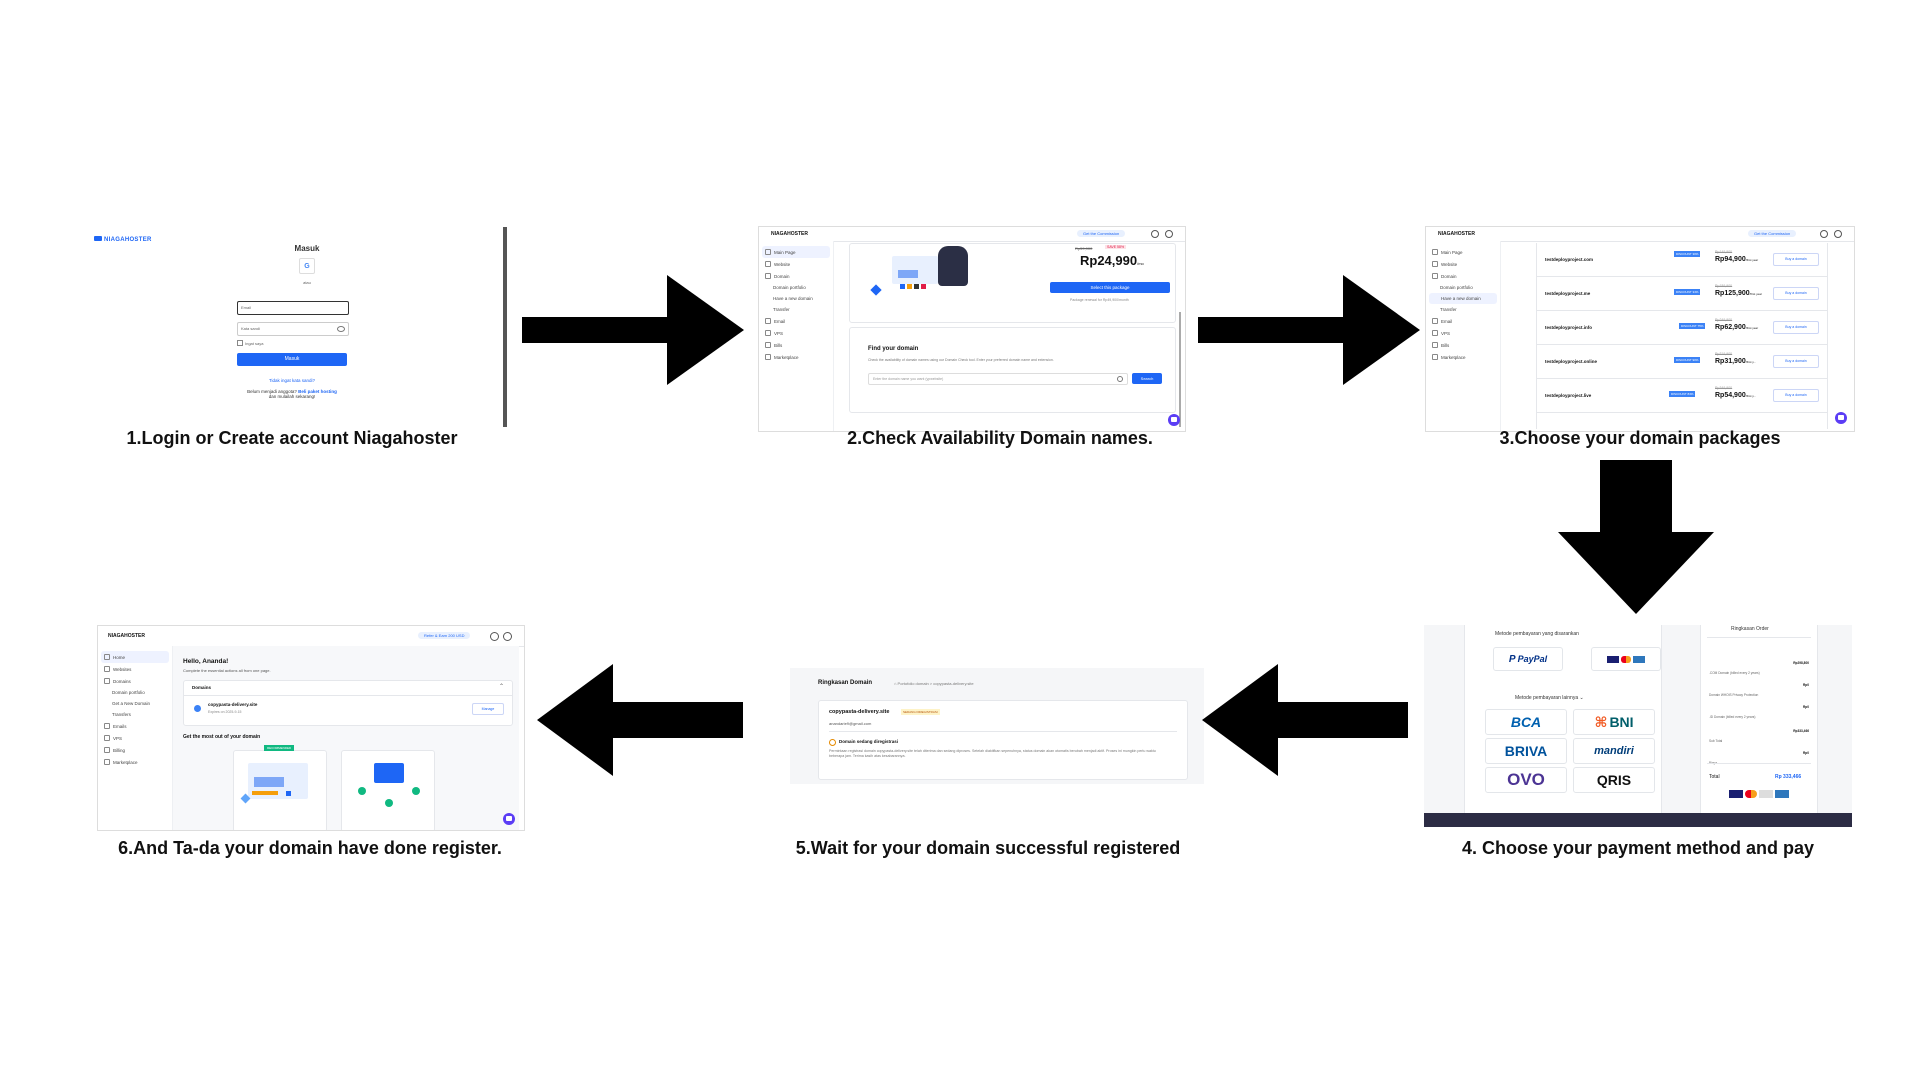 The width and height of the screenshot is (1920, 1080). Describe the element at coordinates (1614, 751) in the screenshot. I see `mandiri-option: mandiri` at that location.